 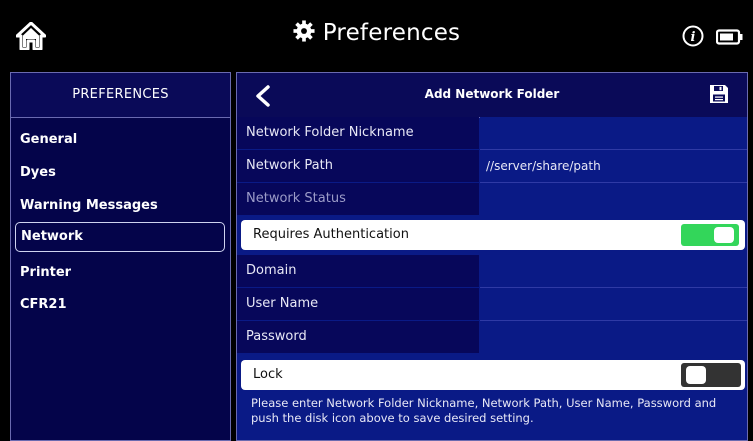 What do you see at coordinates (120, 173) in the screenshot?
I see `sidebar-item-dyes: Dyes` at bounding box center [120, 173].